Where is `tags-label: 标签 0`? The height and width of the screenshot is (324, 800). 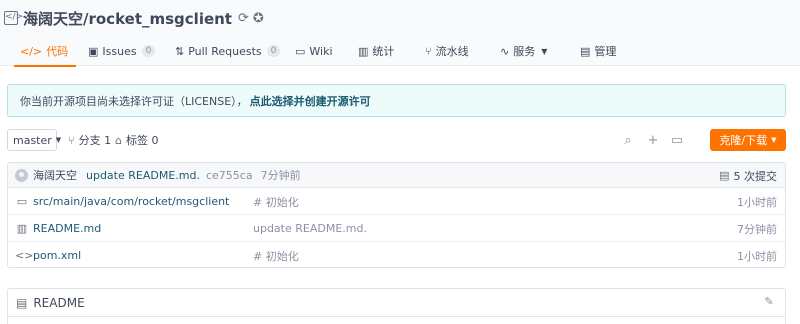
tags-label: 标签 0 is located at coordinates (142, 140).